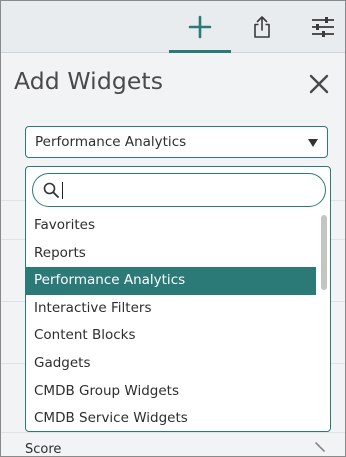 The image size is (346, 457). What do you see at coordinates (320, 447) in the screenshot?
I see `chevron-right-icon` at bounding box center [320, 447].